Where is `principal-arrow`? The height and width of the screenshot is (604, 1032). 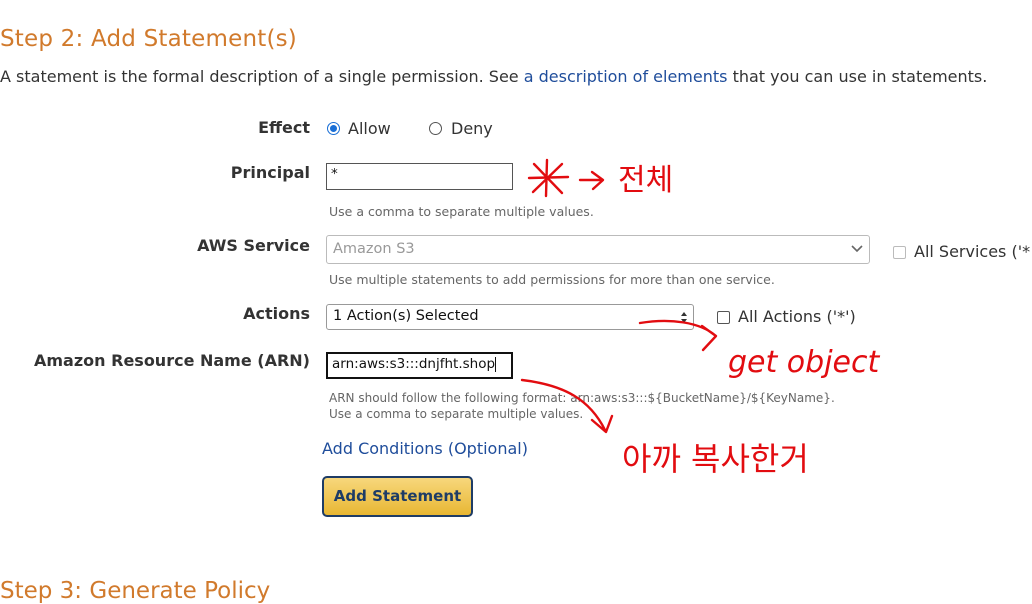
principal-arrow is located at coordinates (591, 180).